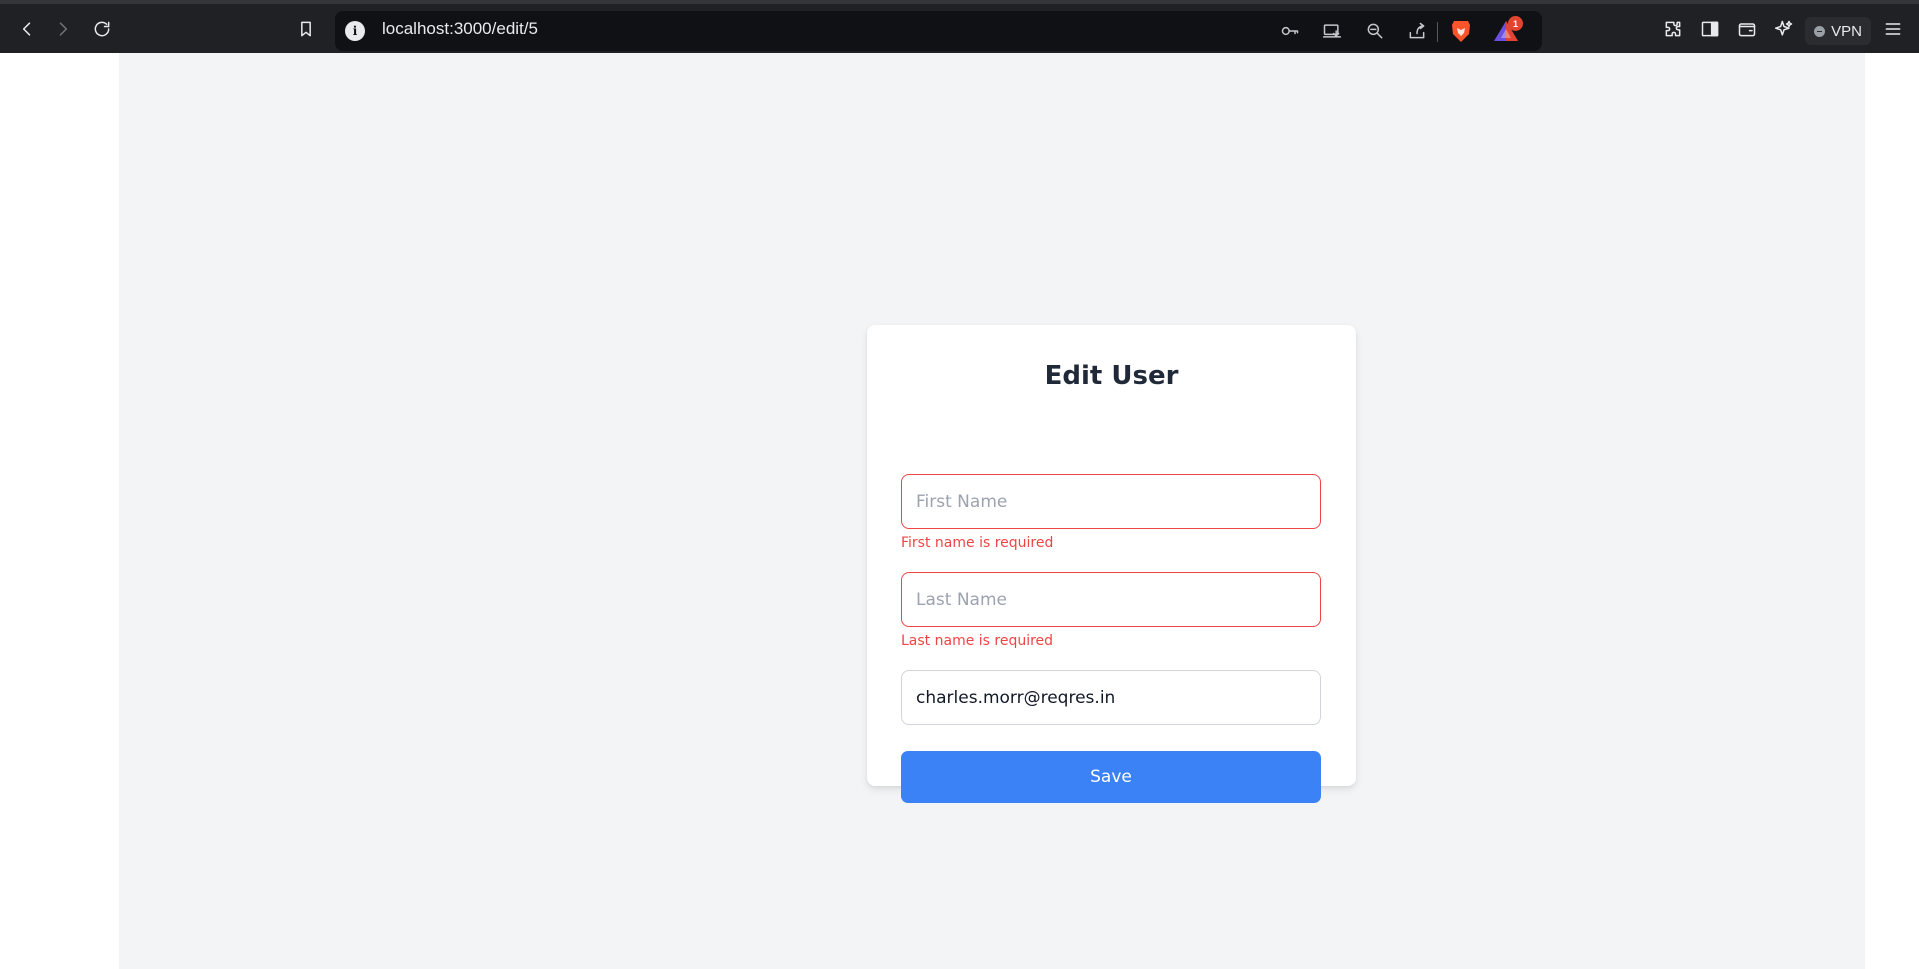 This screenshot has width=1919, height=969. Describe the element at coordinates (1417, 31) in the screenshot. I see `share-icon` at that location.